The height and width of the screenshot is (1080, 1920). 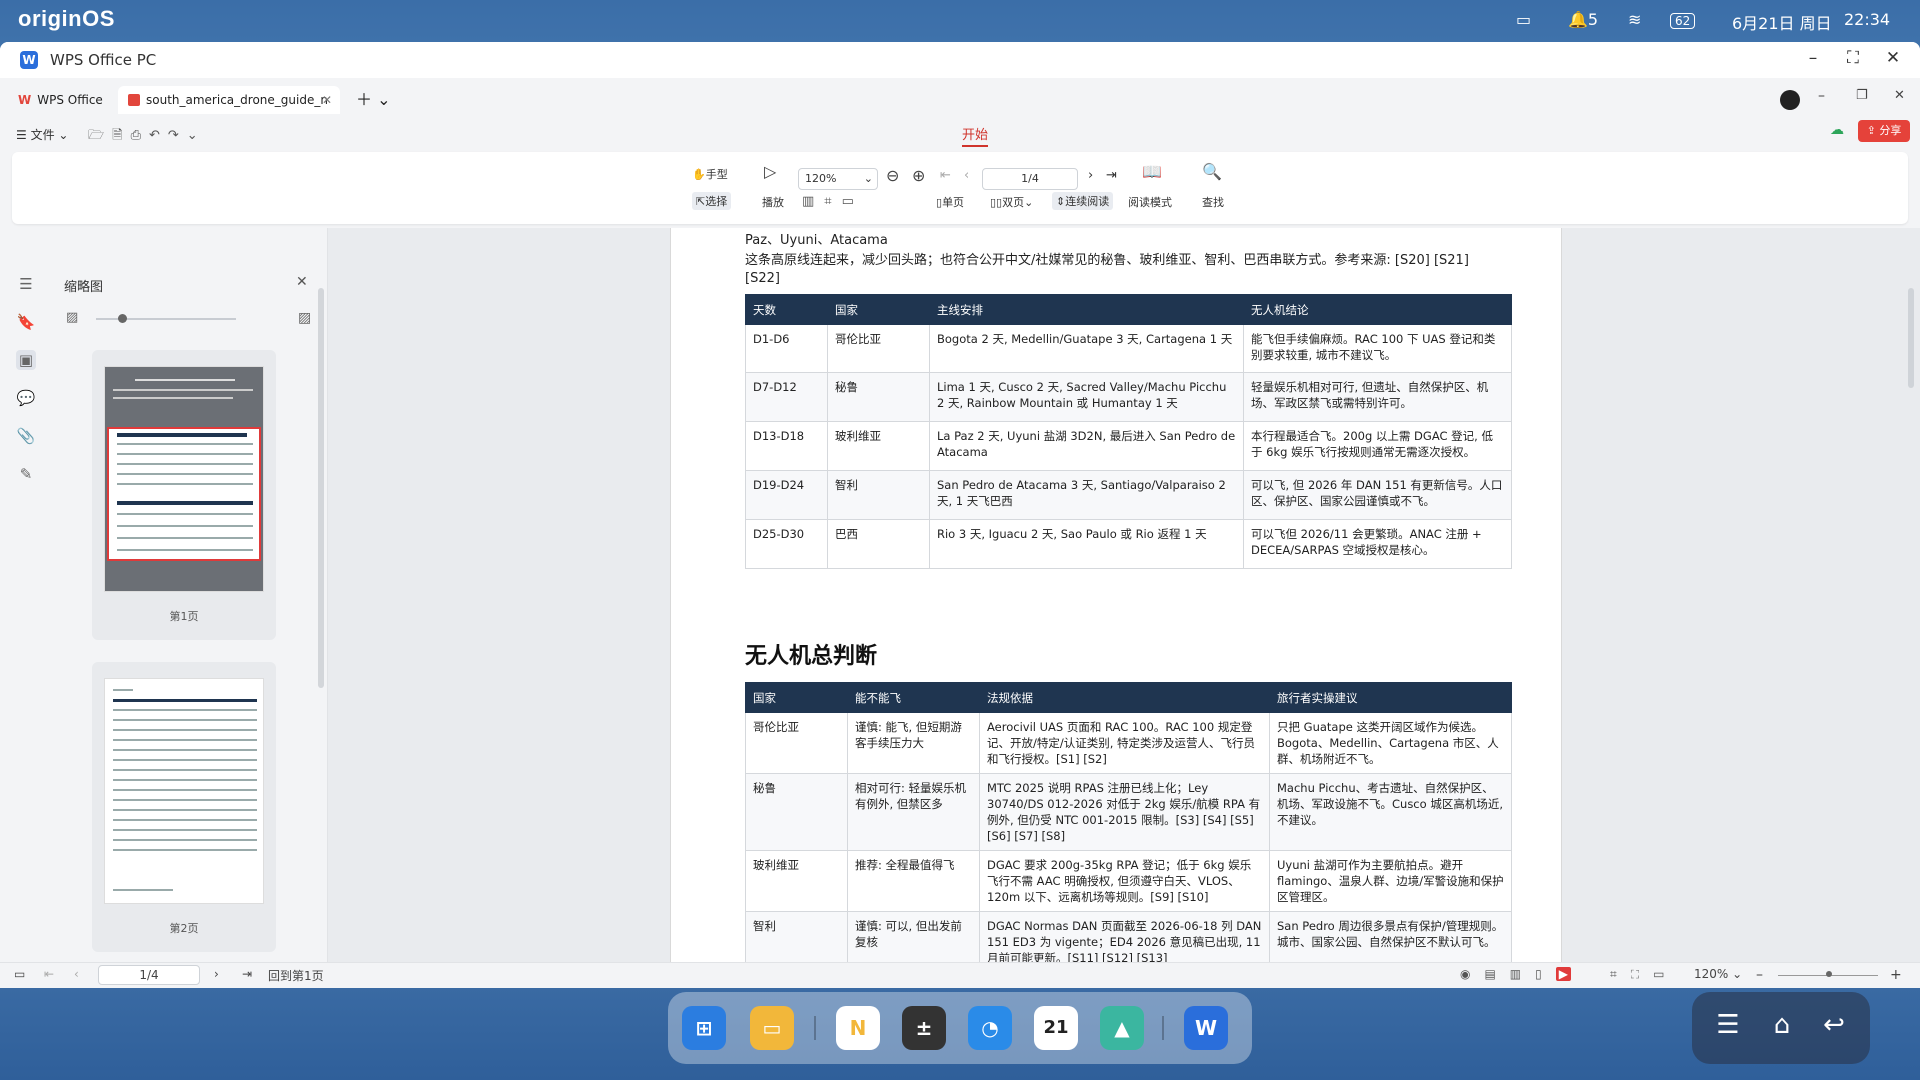 I want to click on thumbnail-scrollbar, so click(x=321, y=488).